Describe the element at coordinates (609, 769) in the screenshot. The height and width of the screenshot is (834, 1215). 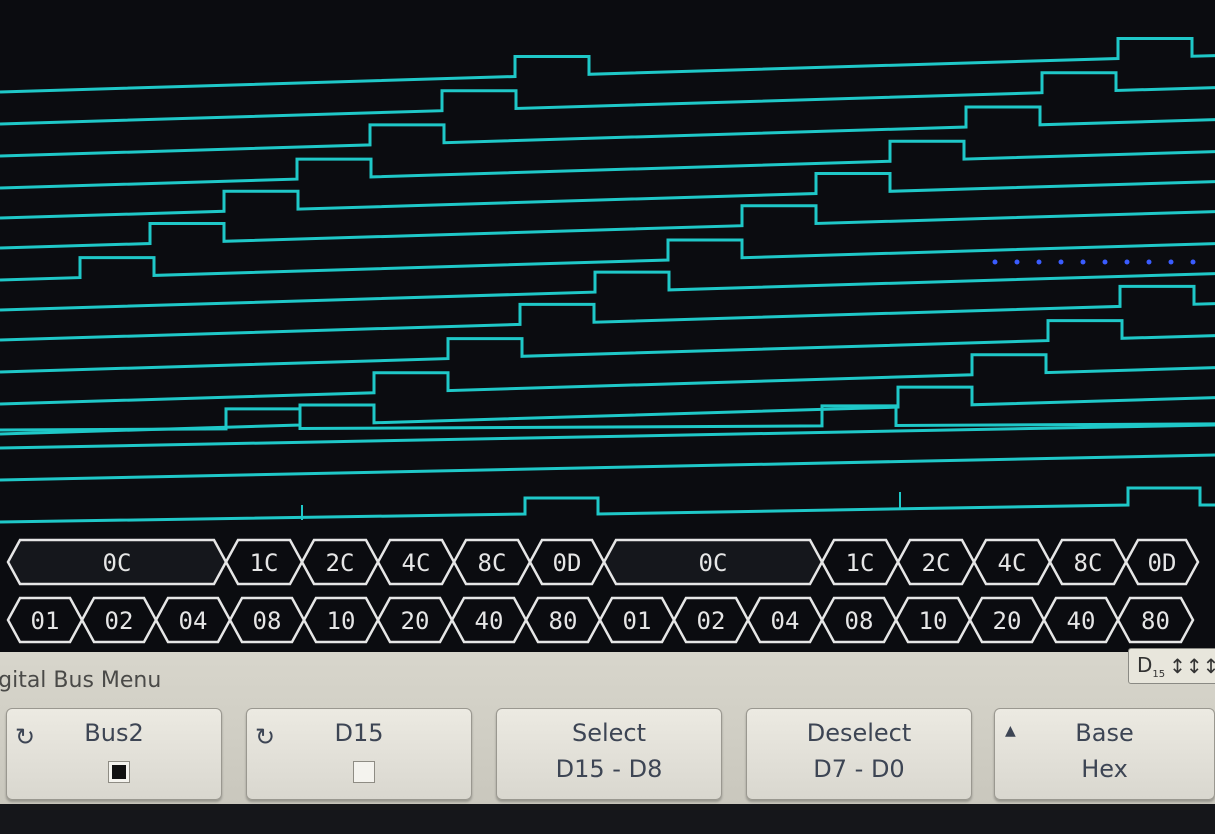
I see `softkey-select-range: D15 - D8` at that location.